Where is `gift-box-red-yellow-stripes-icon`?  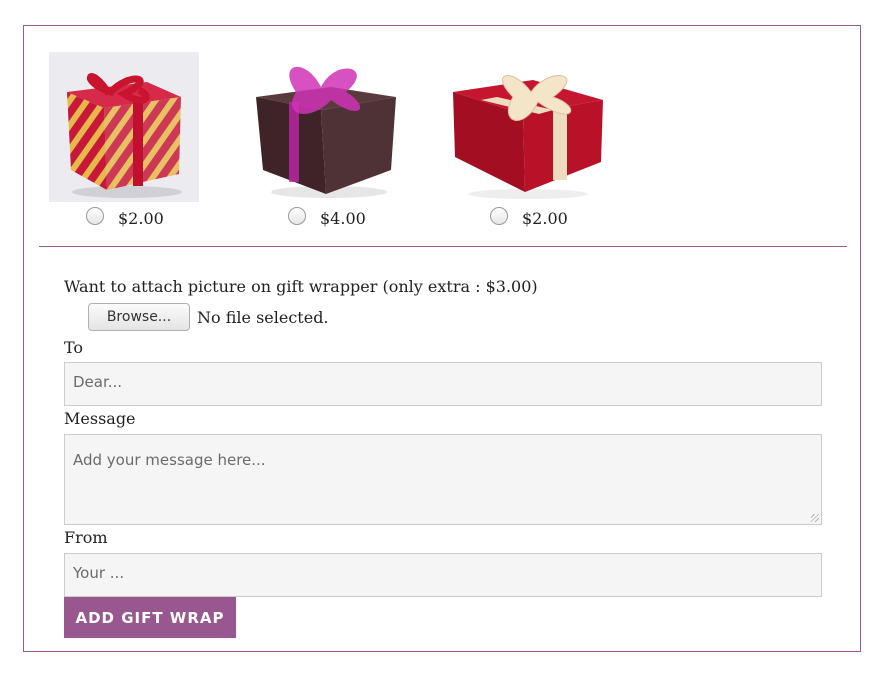 gift-box-red-yellow-stripes-icon is located at coordinates (124, 127).